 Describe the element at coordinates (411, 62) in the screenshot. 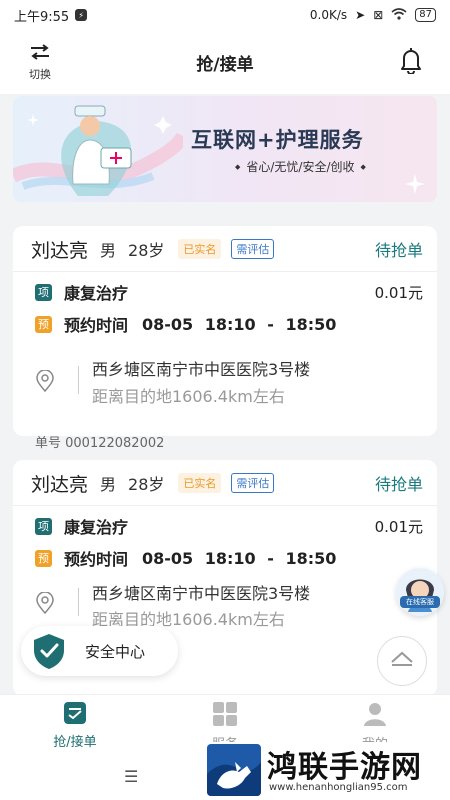

I see `notification-bell-icon` at that location.